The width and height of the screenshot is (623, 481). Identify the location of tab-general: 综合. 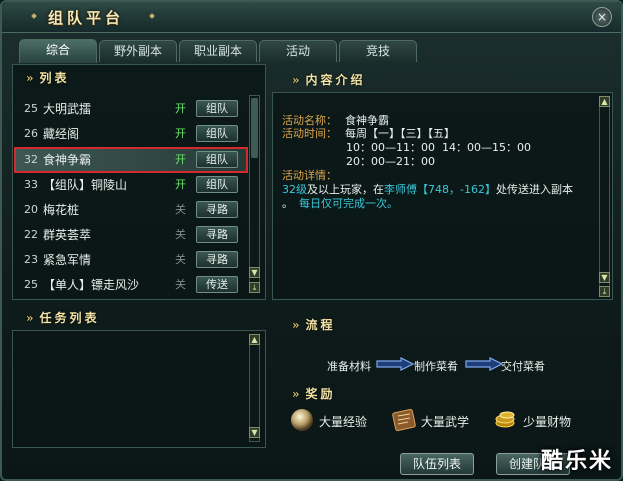
(58, 51).